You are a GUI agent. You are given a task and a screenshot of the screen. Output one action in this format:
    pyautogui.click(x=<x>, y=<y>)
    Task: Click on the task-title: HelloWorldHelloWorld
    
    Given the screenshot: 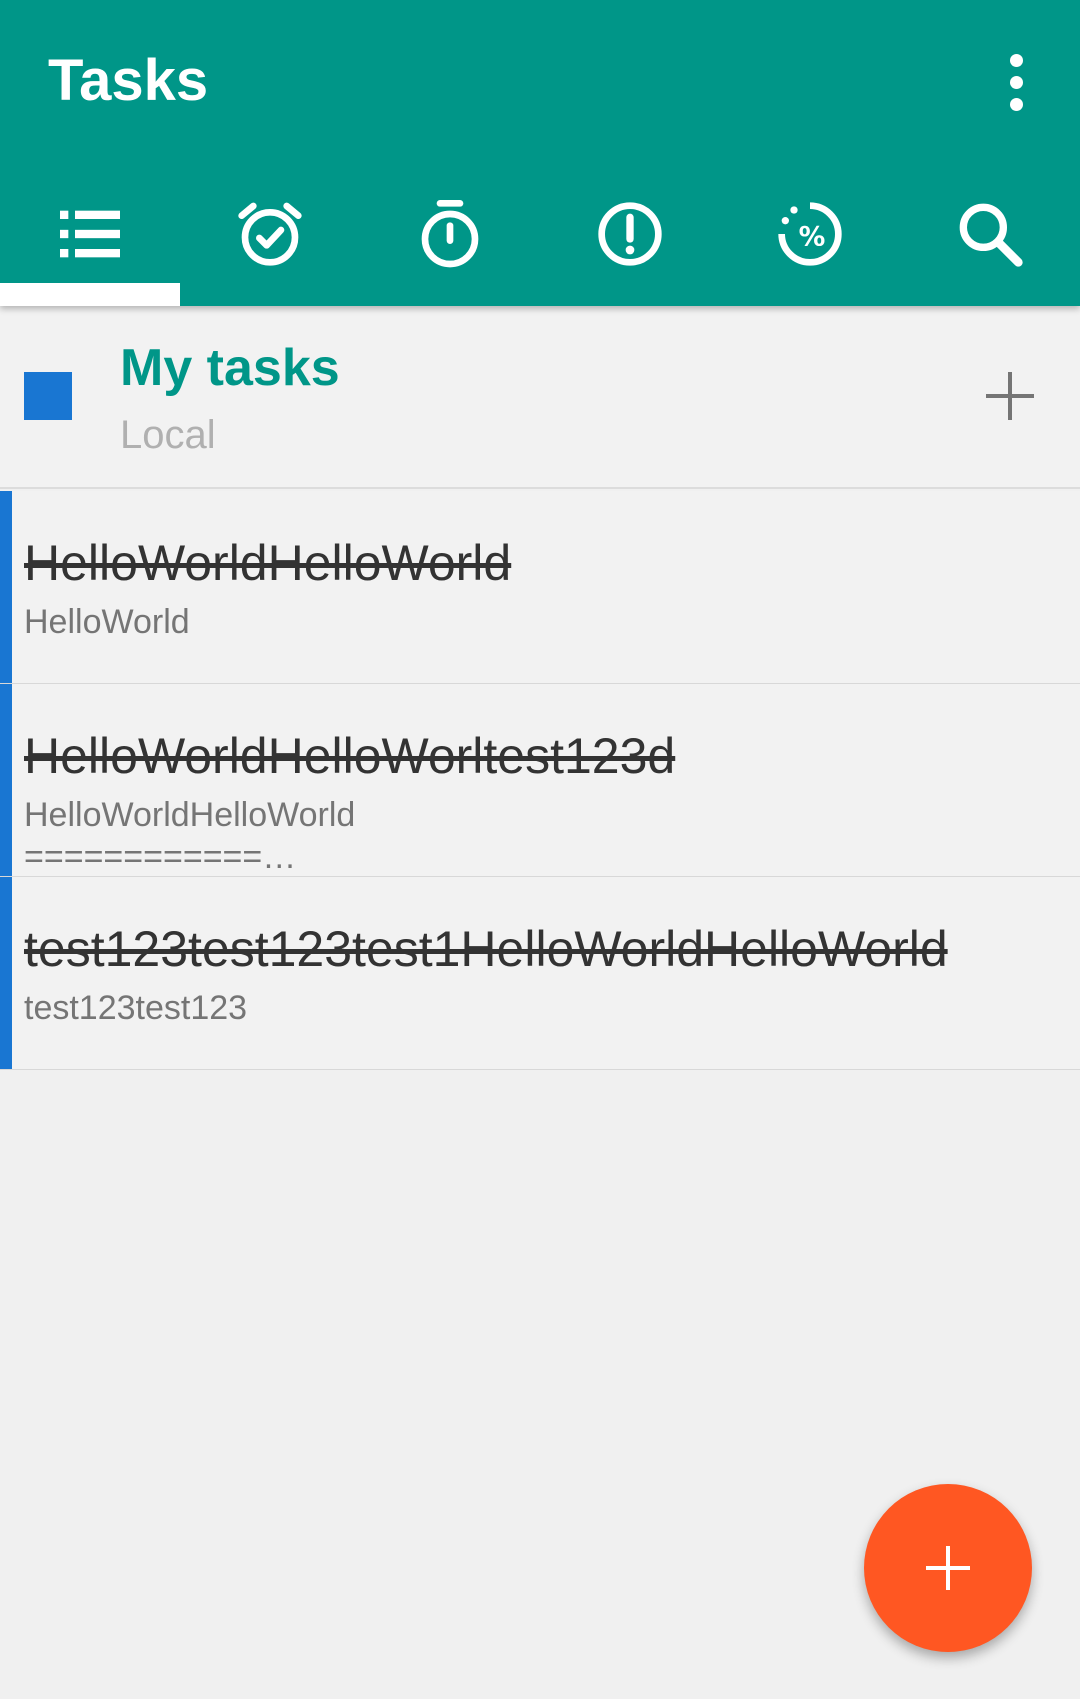 What is the action you would take?
    pyautogui.click(x=268, y=563)
    